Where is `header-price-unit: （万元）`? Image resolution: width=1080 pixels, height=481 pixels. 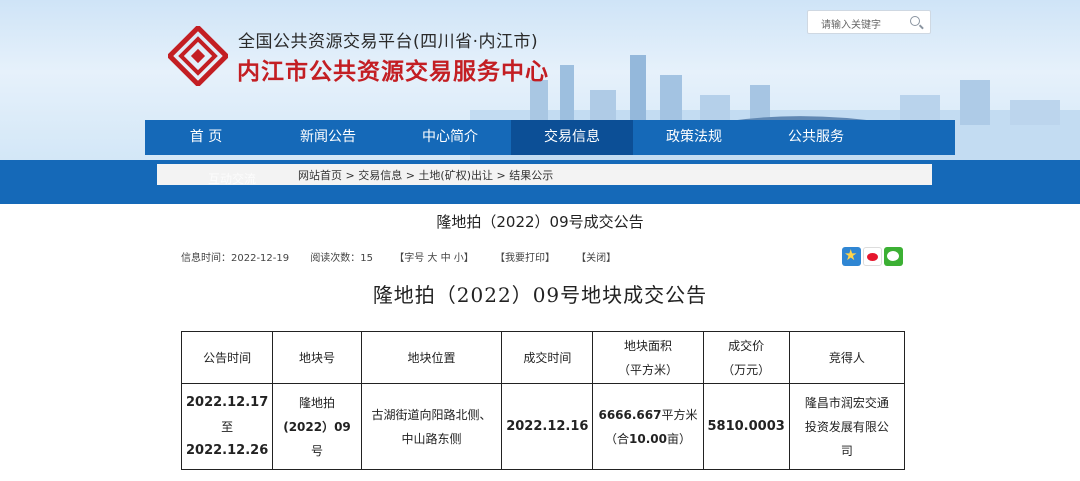
header-price-unit: （万元） is located at coordinates (746, 369).